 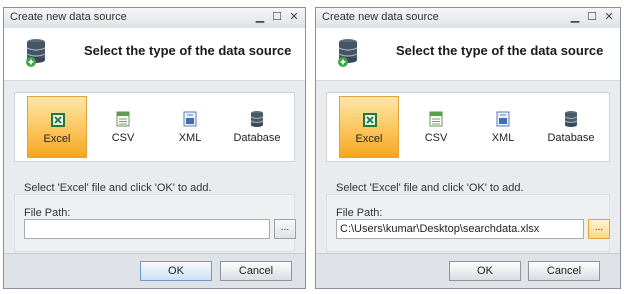 I want to click on file-path-input, so click(x=147, y=229).